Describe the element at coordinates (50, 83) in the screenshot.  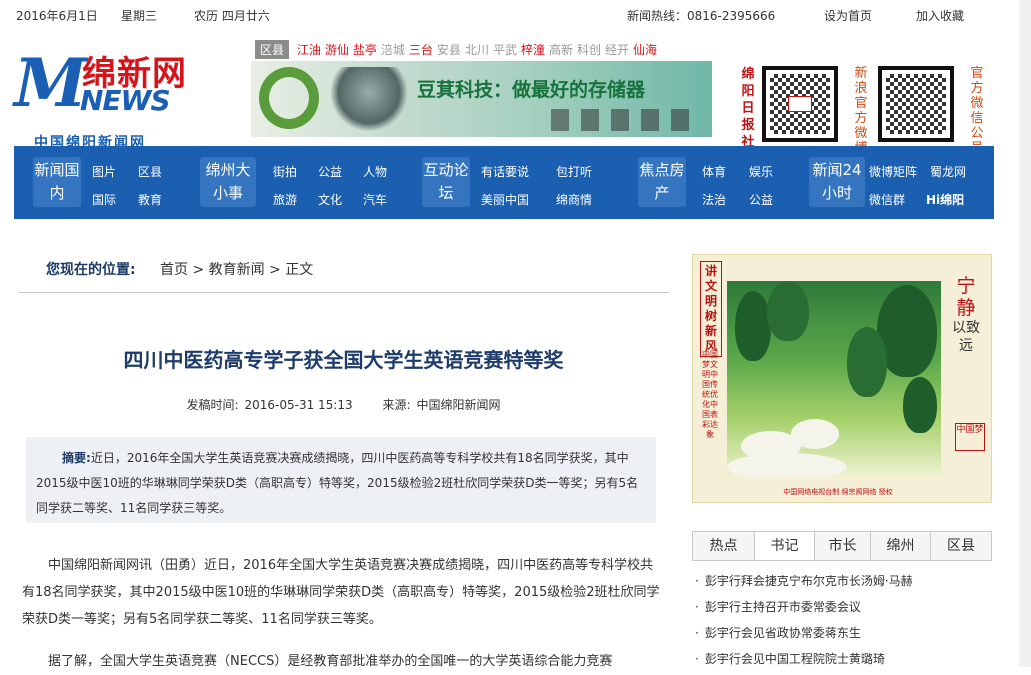
I see `logo-m: M` at that location.